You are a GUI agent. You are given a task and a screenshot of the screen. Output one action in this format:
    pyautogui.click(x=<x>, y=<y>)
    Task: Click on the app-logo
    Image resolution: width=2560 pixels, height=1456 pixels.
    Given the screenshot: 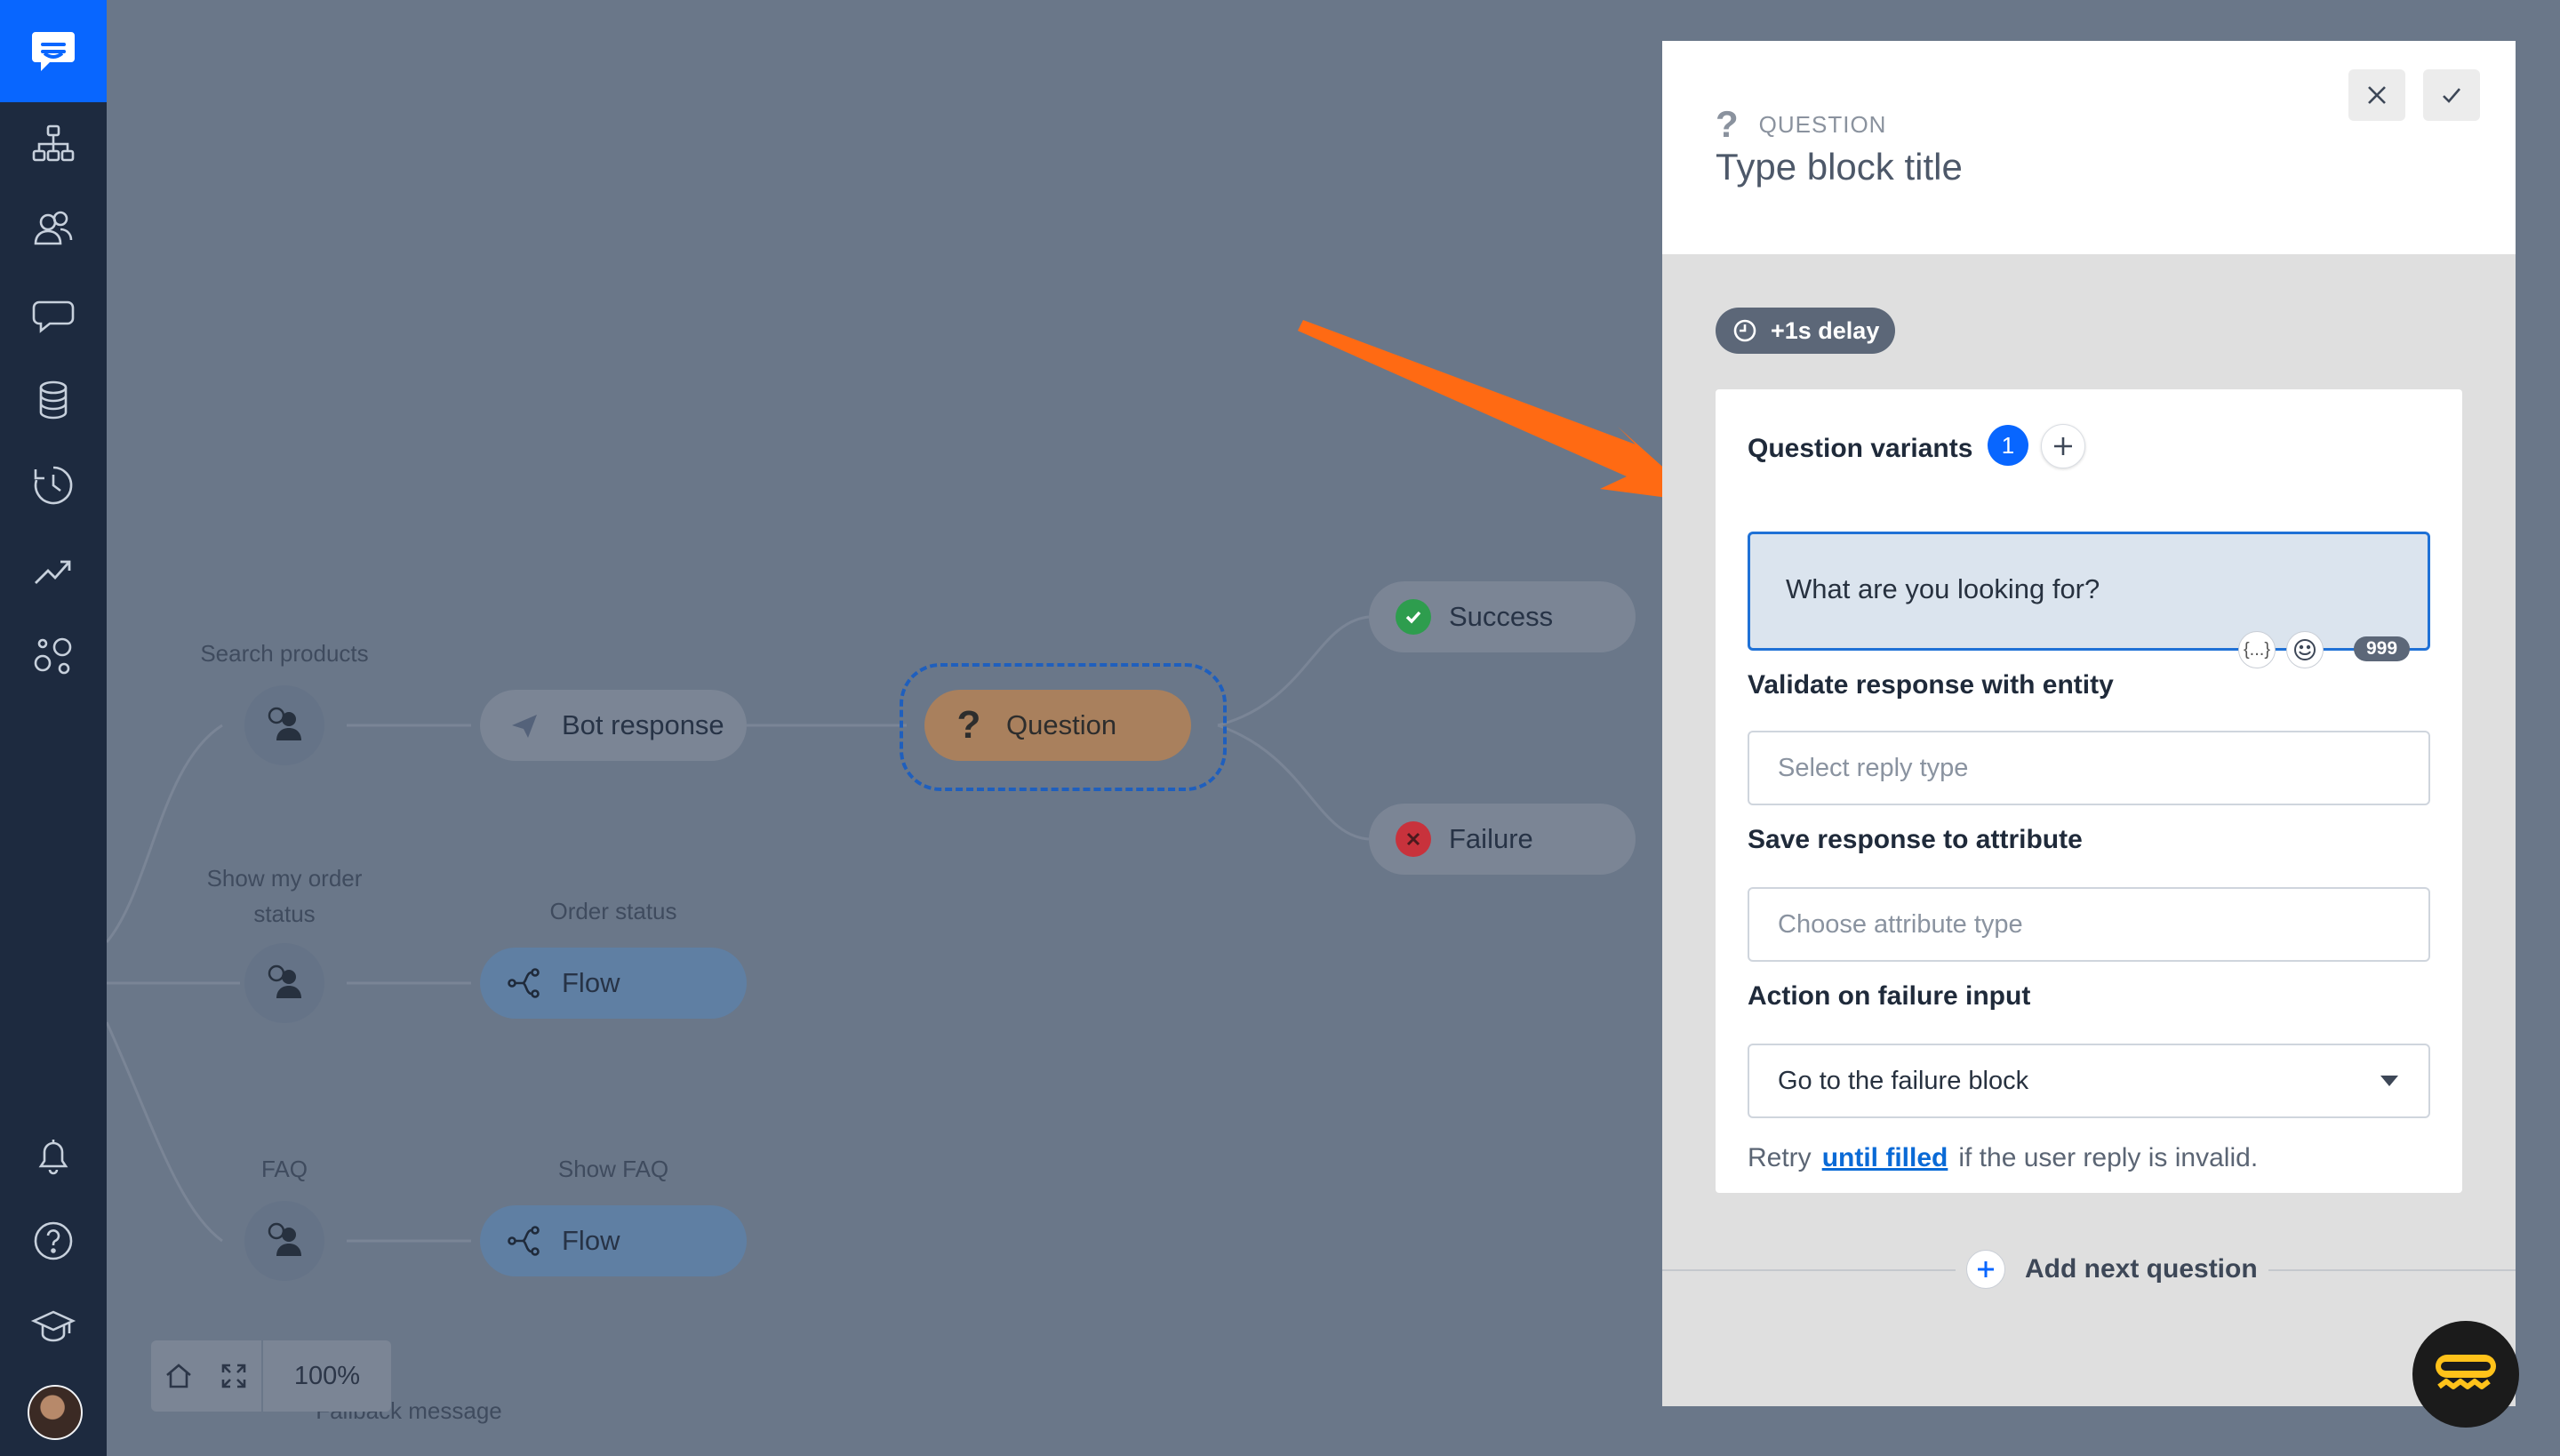 What is the action you would take?
    pyautogui.click(x=53, y=51)
    